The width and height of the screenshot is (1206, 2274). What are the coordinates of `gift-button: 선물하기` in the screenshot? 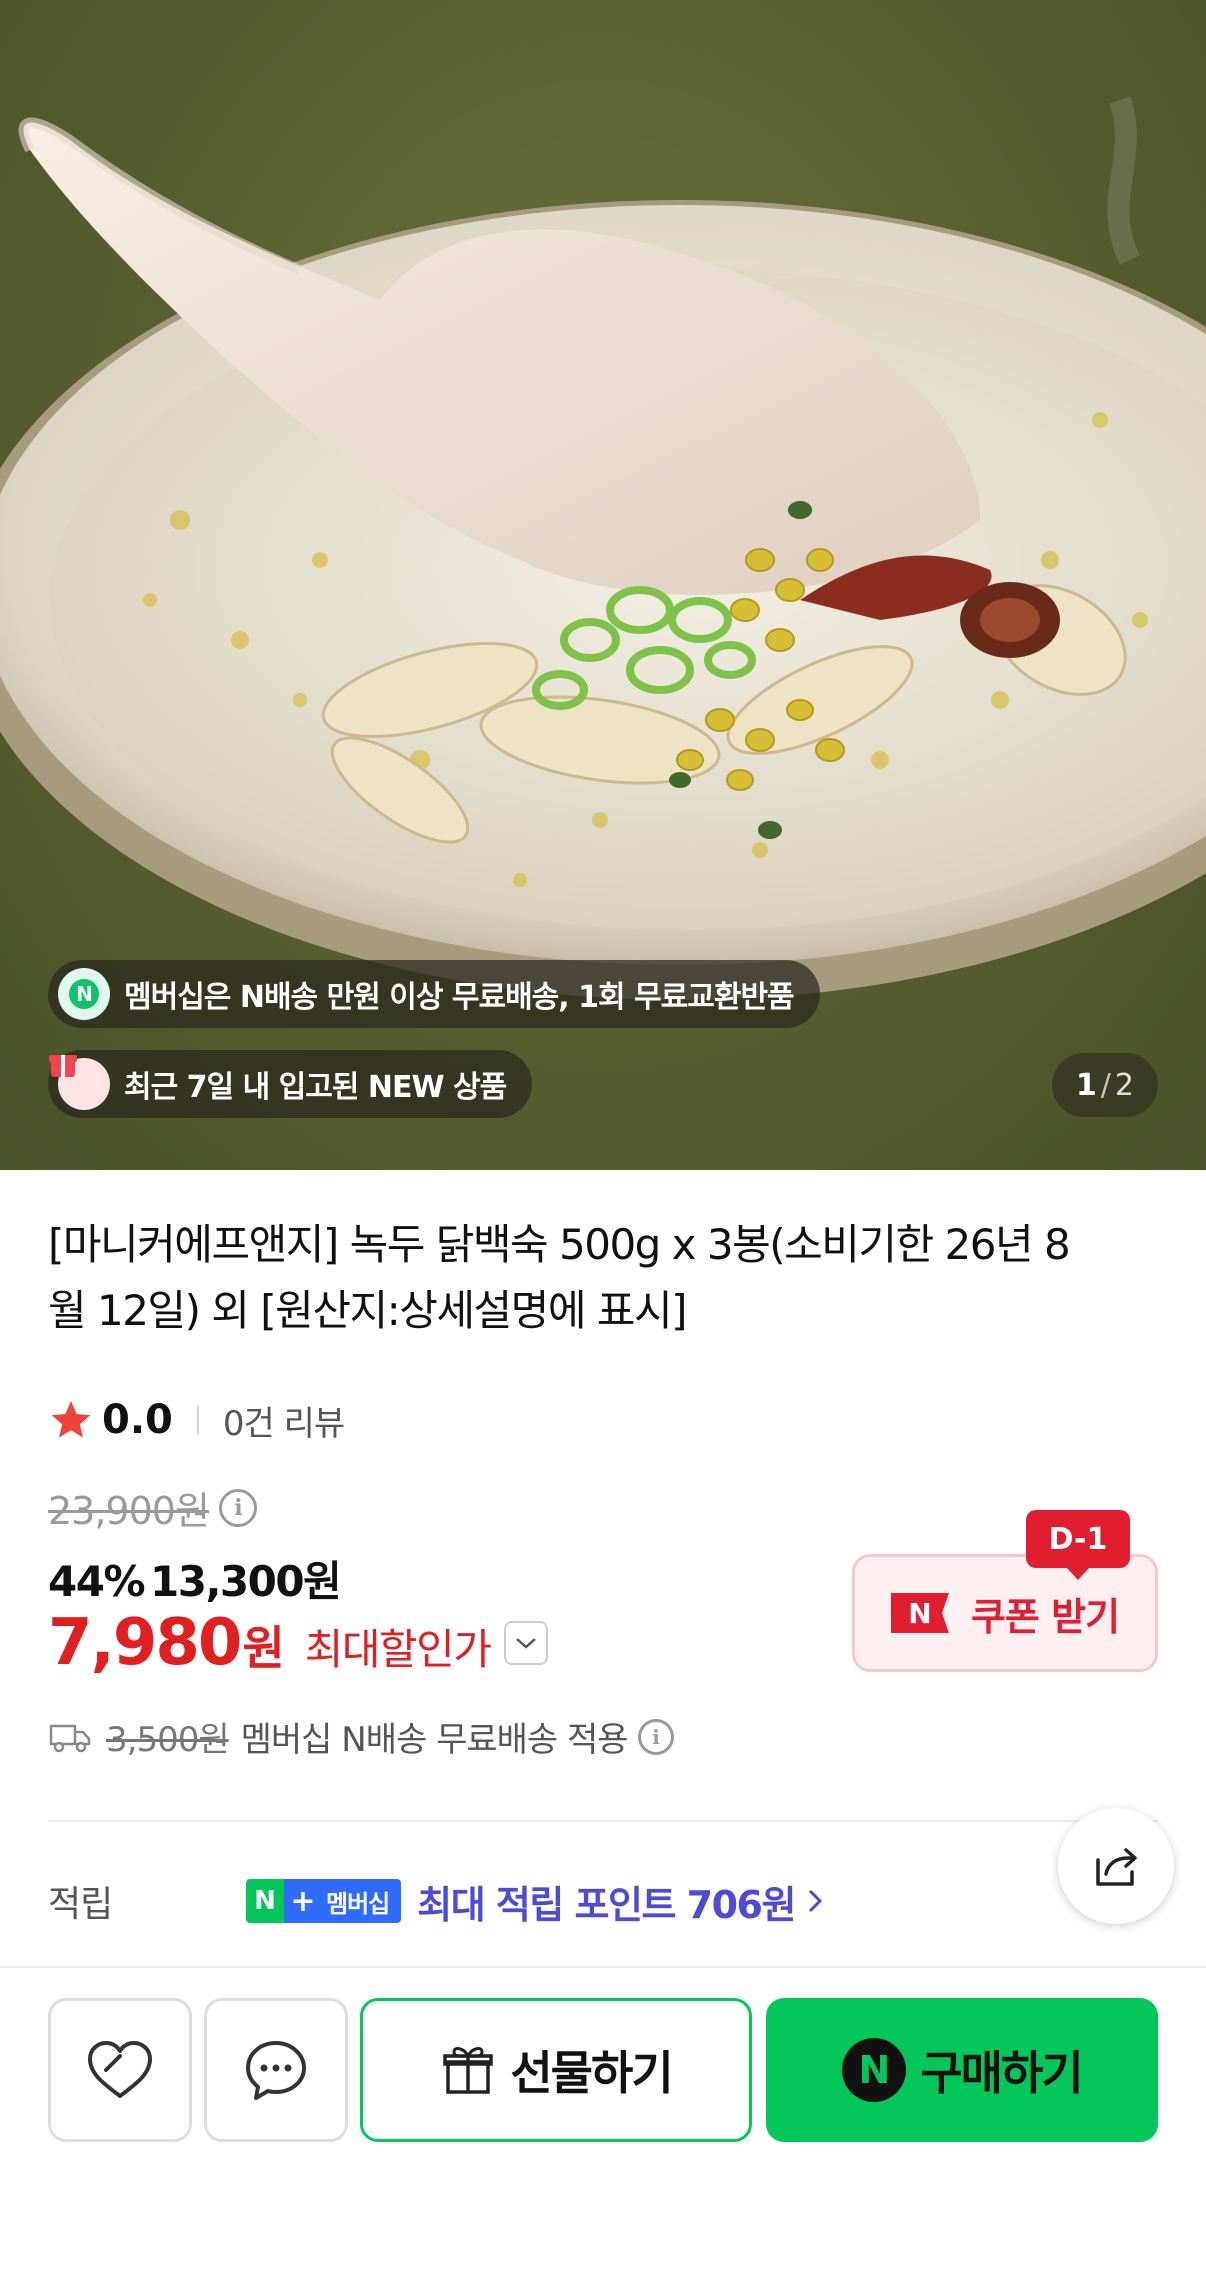 It's located at (556, 2070).